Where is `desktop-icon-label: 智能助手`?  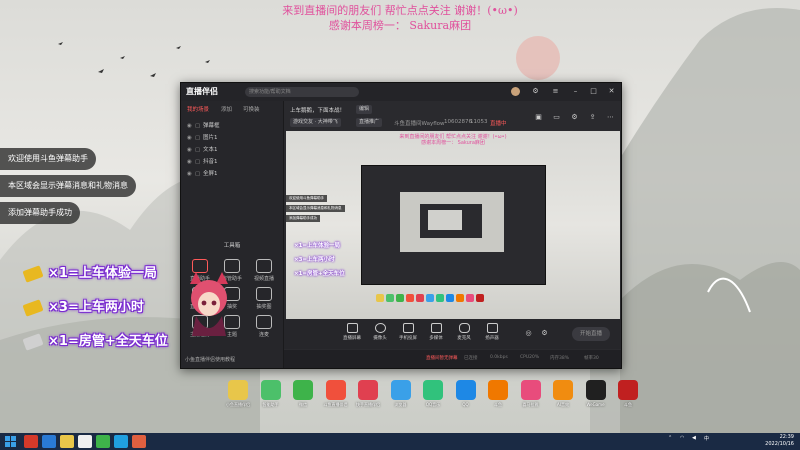 desktop-icon-label: 智能助手 is located at coordinates (270, 404).